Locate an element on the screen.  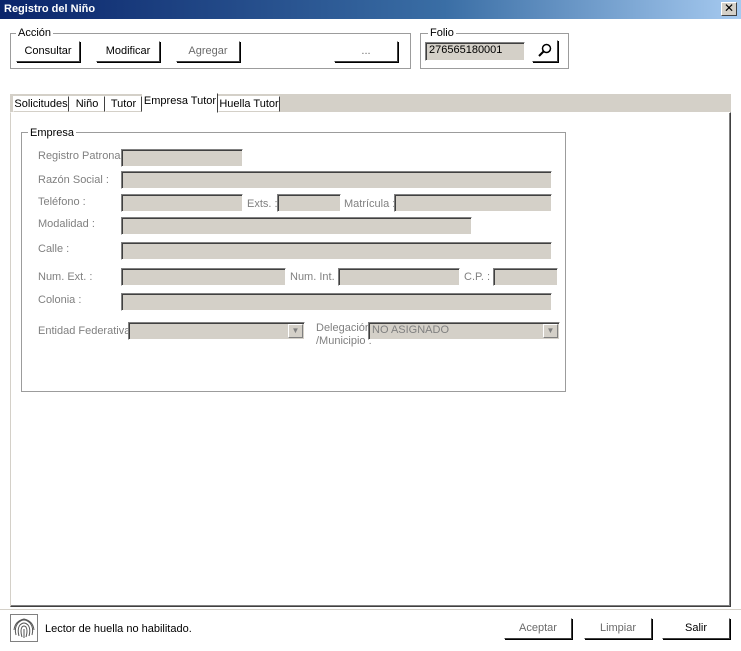
agregar-button: Agregar is located at coordinates (208, 51).